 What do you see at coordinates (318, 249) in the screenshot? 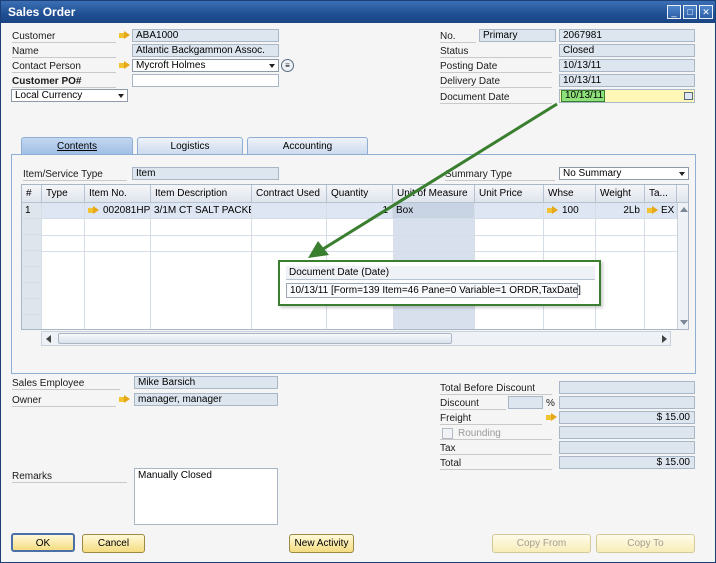
I see `annotation-arrow-head` at bounding box center [318, 249].